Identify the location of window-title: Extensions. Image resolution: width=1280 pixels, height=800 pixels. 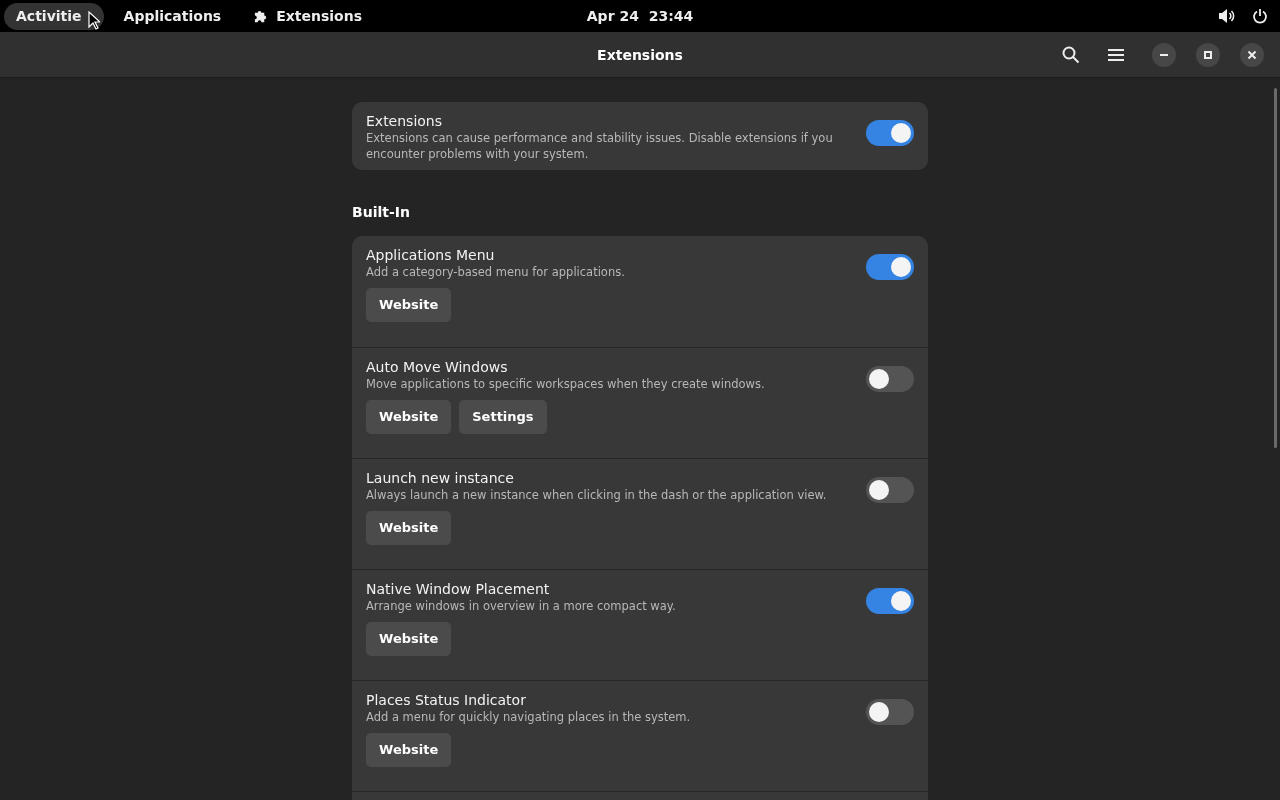
(640, 55).